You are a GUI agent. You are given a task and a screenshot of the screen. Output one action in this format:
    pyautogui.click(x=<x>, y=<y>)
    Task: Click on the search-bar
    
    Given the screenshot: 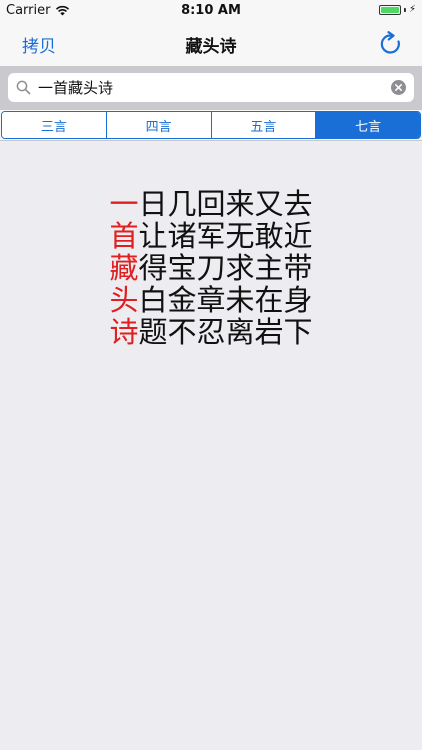 What is the action you would take?
    pyautogui.click(x=211, y=88)
    